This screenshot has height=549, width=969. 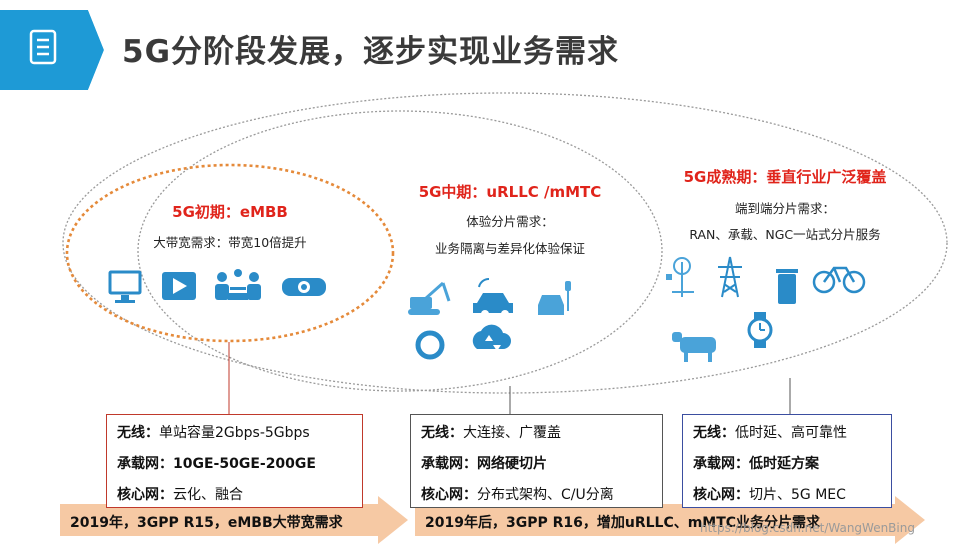 What do you see at coordinates (179, 286) in the screenshot?
I see `video-play-icon` at bounding box center [179, 286].